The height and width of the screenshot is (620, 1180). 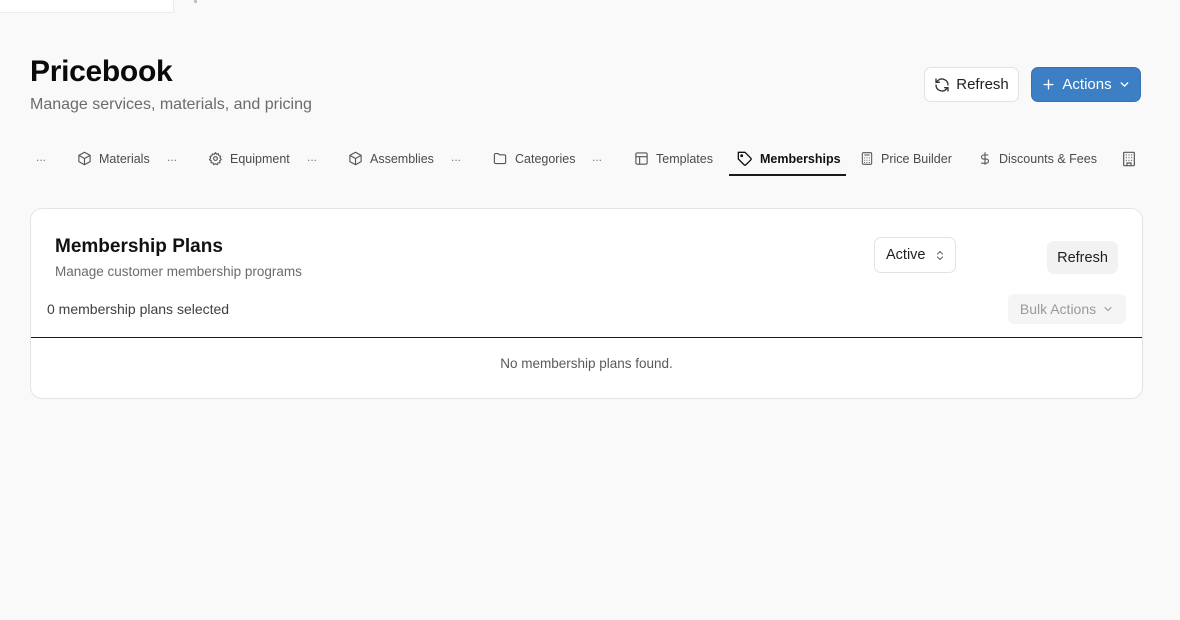 What do you see at coordinates (586, 363) in the screenshot?
I see `empty-state-message: No membership plans found.` at bounding box center [586, 363].